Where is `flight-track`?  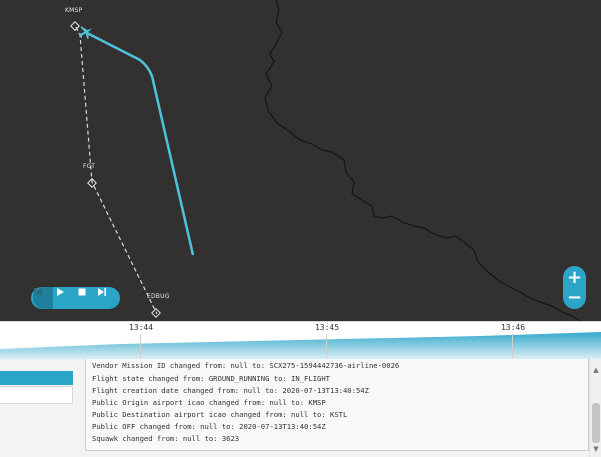
flight-track is located at coordinates (140, 143).